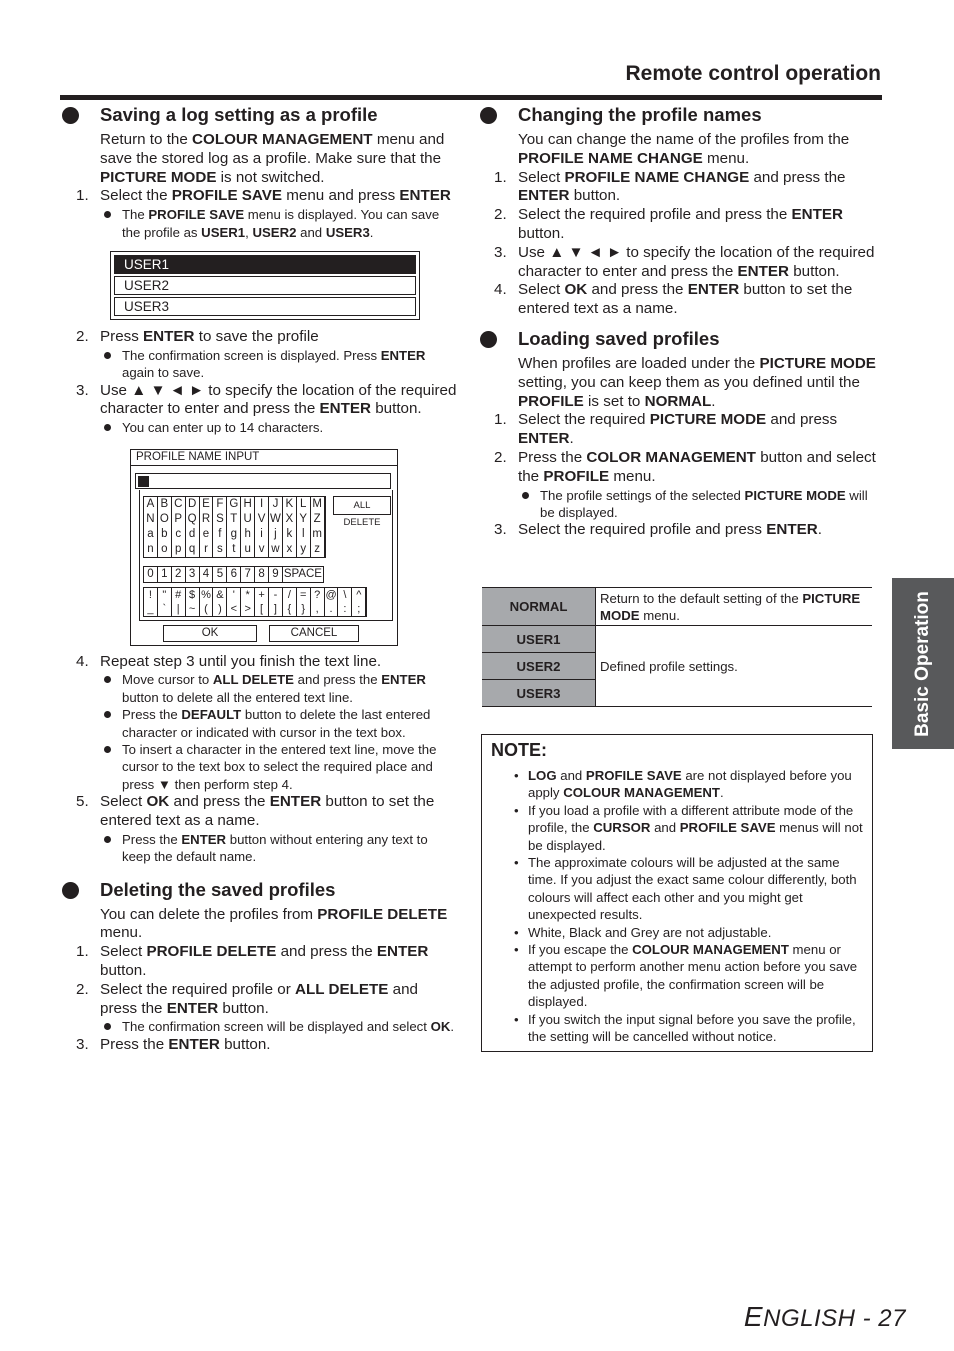  I want to click on cancel-button: CANCEL, so click(314, 633).